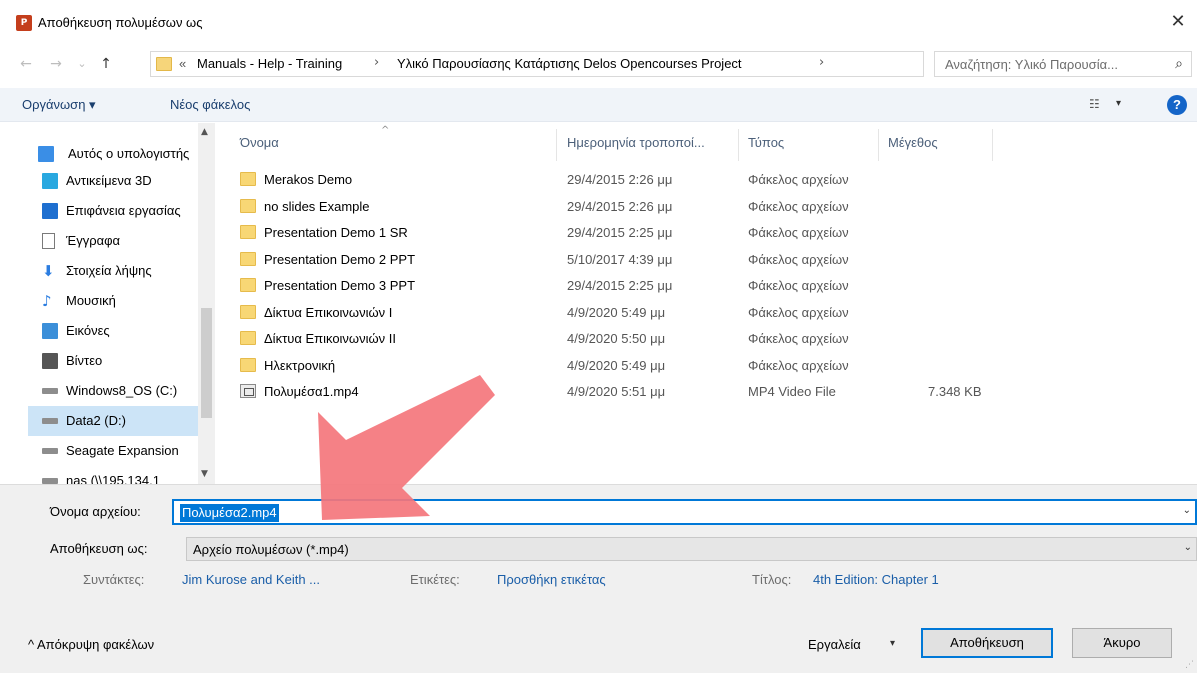 The image size is (1197, 673). I want to click on filename-label: Όνομα αρχείου:, so click(95, 511).